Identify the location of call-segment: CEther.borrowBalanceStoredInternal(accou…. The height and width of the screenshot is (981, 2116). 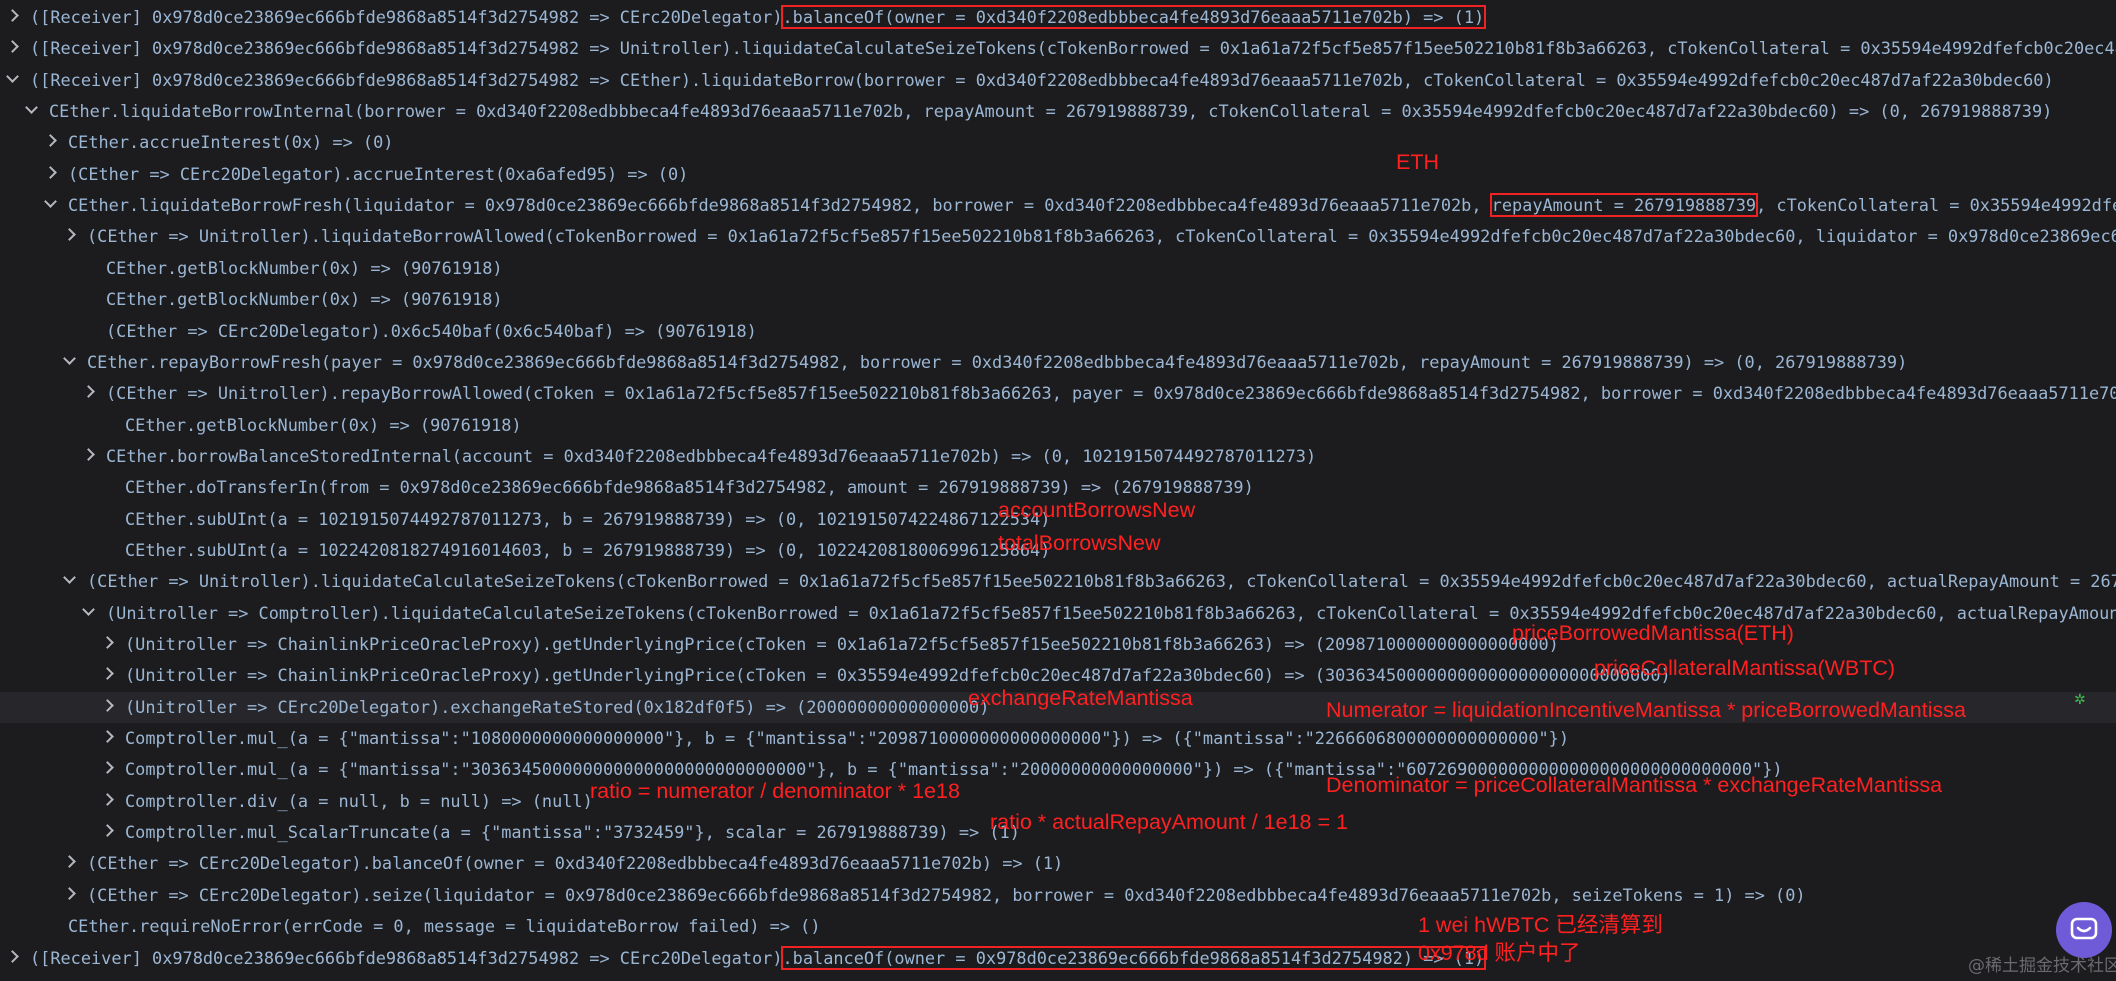
(711, 455).